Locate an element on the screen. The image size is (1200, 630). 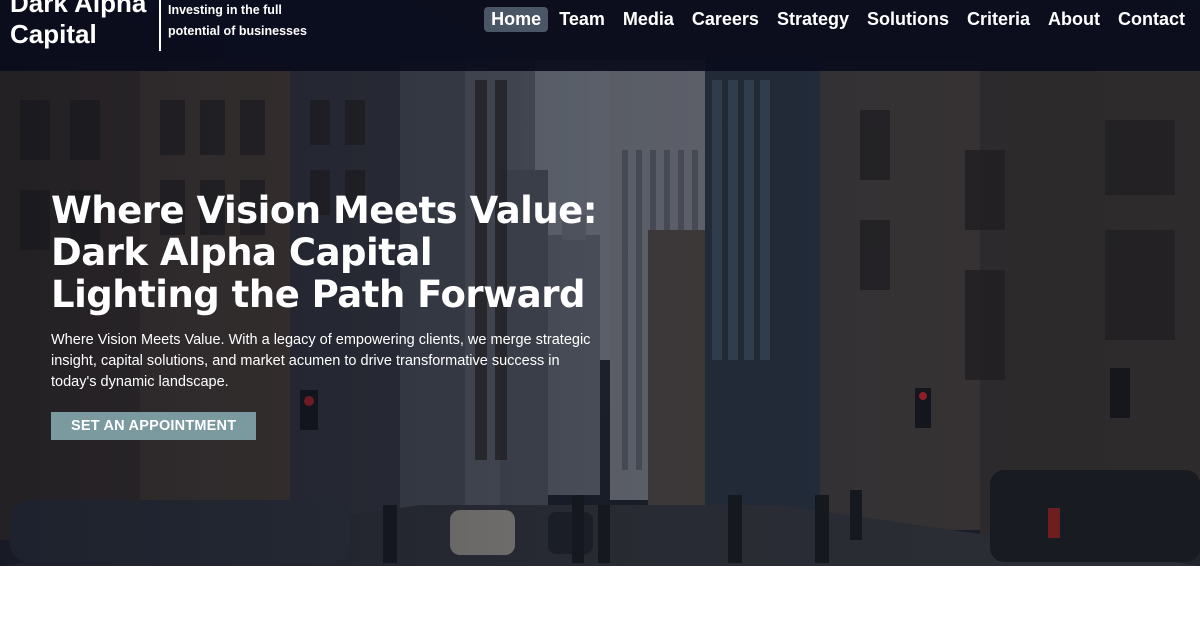
nav-item-strategy: Strategy is located at coordinates (813, 19).